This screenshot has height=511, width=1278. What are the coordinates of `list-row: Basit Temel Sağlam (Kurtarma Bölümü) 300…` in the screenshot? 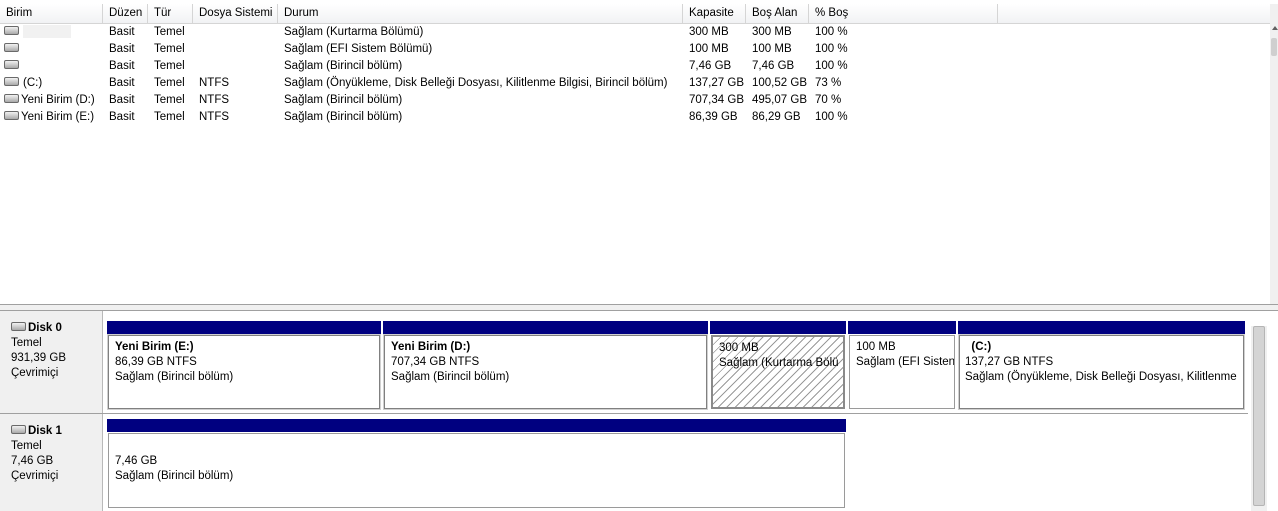 It's located at (635, 32).